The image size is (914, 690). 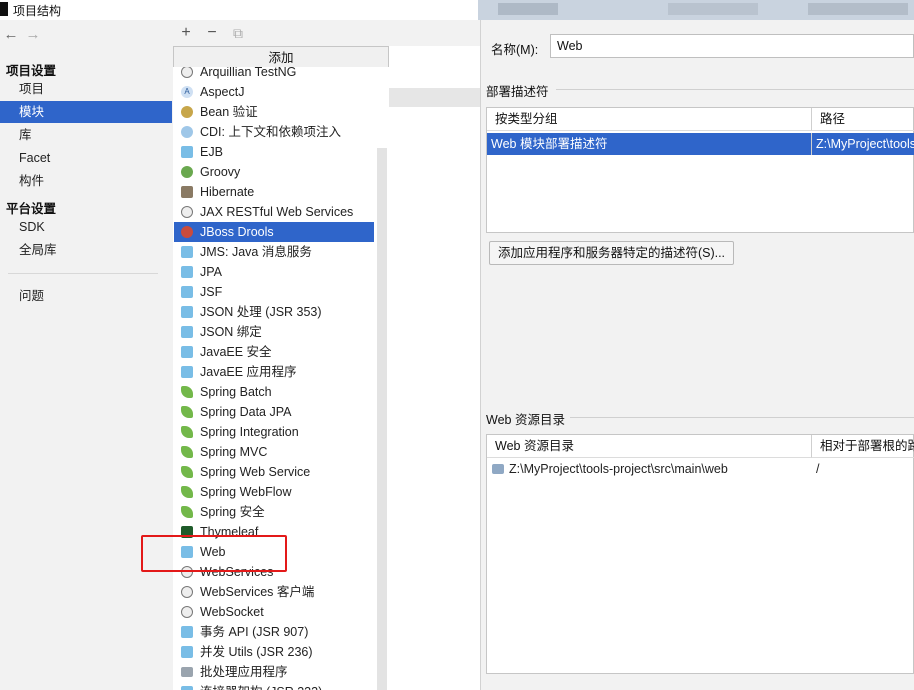 What do you see at coordinates (270, 132) in the screenshot?
I see `popup-item-label: CDI: 上下文和依赖项注入` at bounding box center [270, 132].